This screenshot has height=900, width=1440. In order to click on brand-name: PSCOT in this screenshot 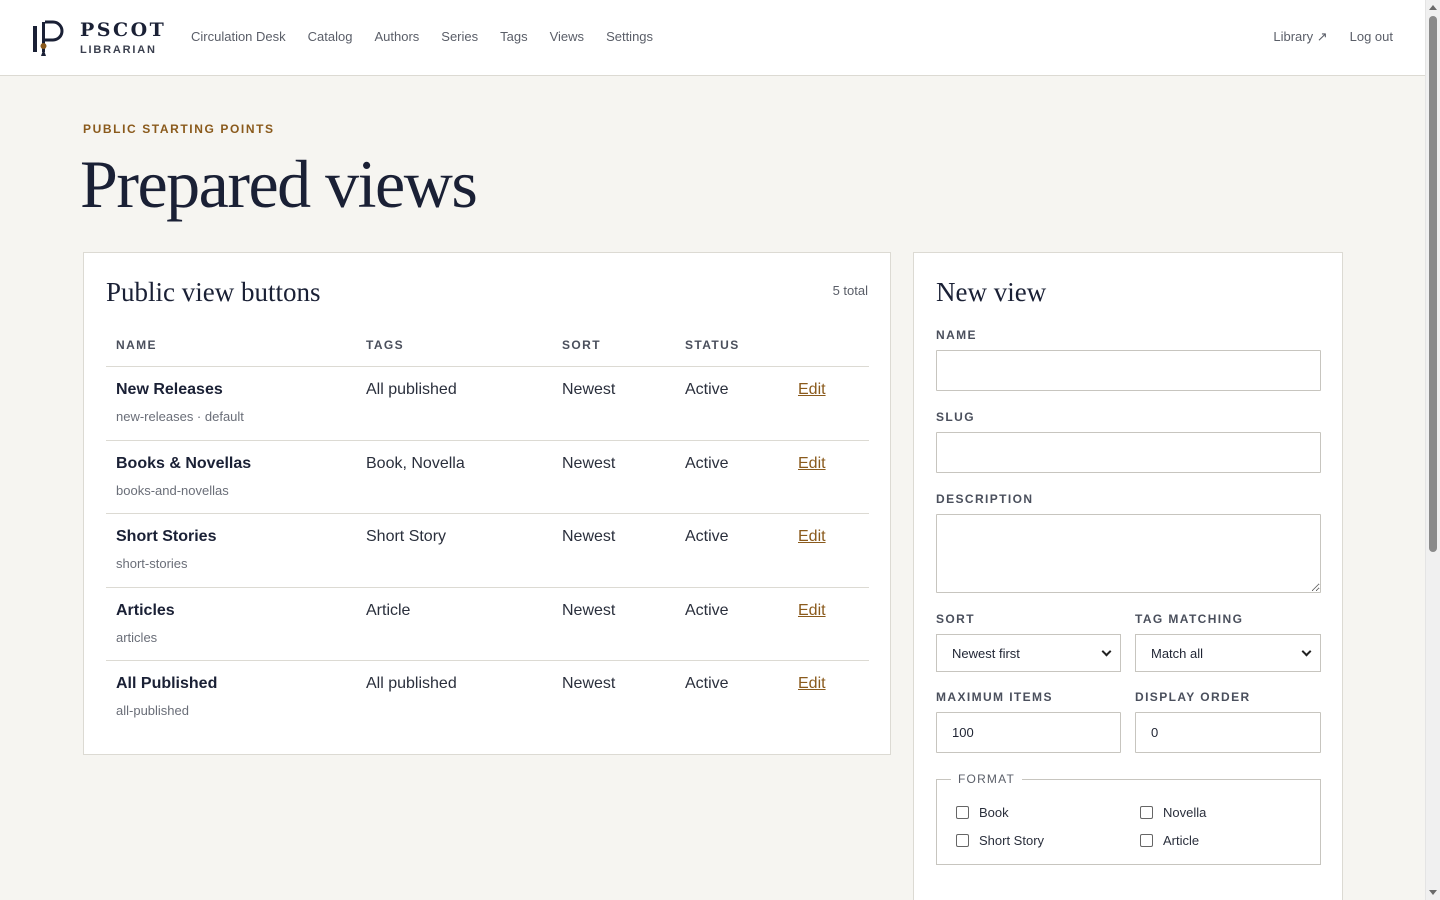, I will do `click(123, 29)`.